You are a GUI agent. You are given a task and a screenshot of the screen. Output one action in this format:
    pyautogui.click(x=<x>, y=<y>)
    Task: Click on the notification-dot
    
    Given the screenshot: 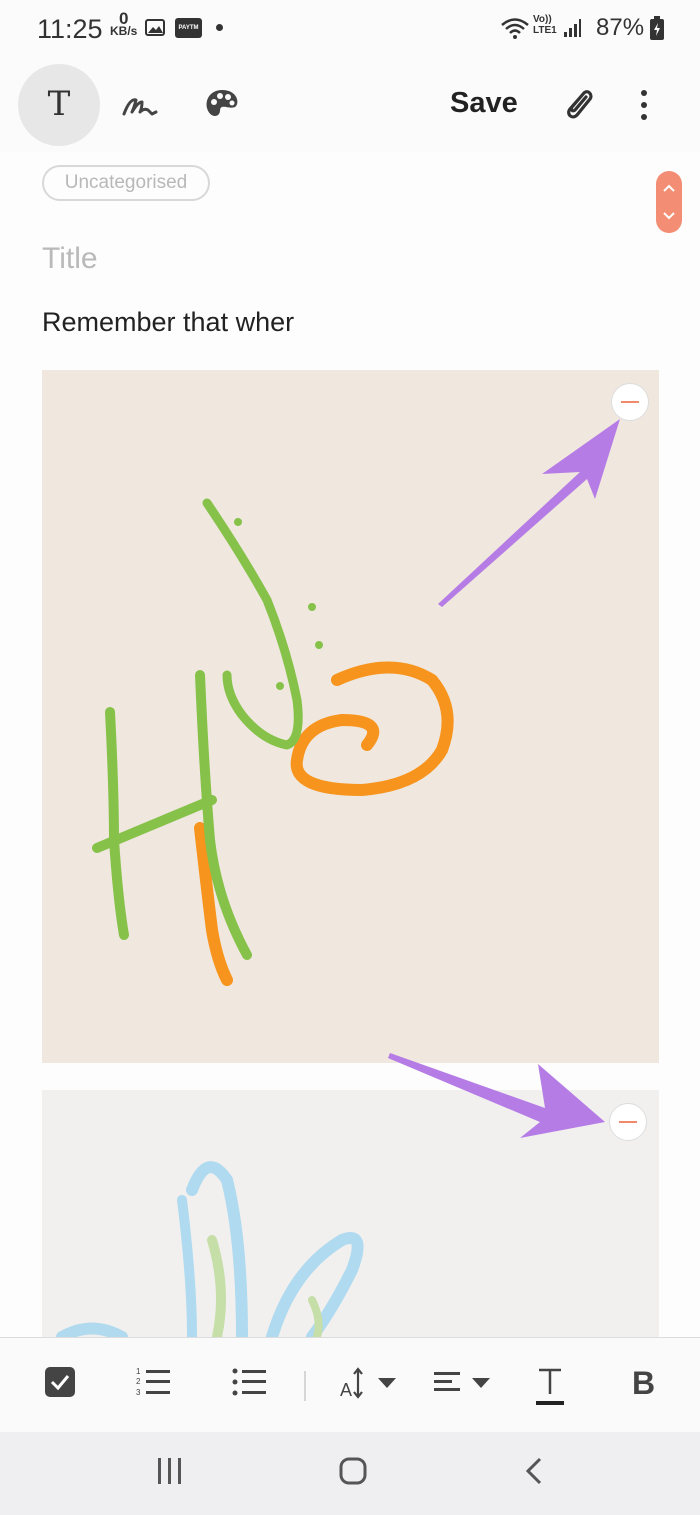 What is the action you would take?
    pyautogui.click(x=219, y=27)
    